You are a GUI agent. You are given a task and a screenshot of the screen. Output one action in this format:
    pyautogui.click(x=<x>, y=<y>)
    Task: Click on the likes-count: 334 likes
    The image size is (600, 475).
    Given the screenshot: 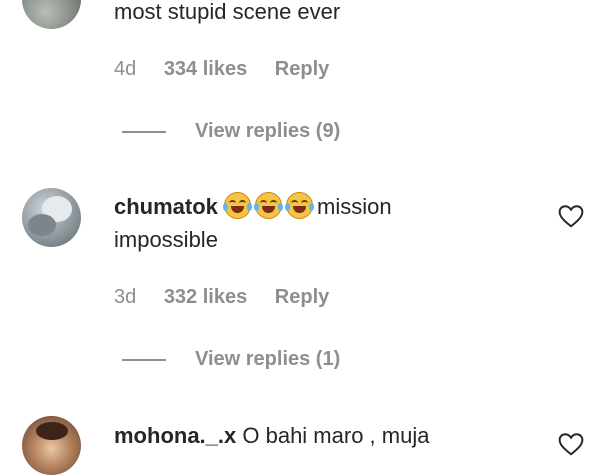 What is the action you would take?
    pyautogui.click(x=205, y=69)
    